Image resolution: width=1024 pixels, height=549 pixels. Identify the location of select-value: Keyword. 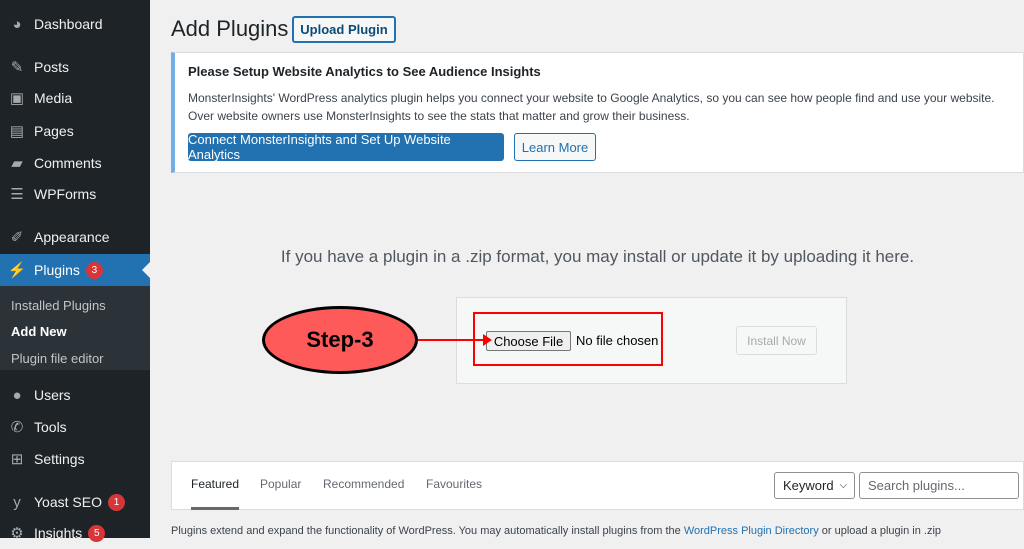
(808, 485).